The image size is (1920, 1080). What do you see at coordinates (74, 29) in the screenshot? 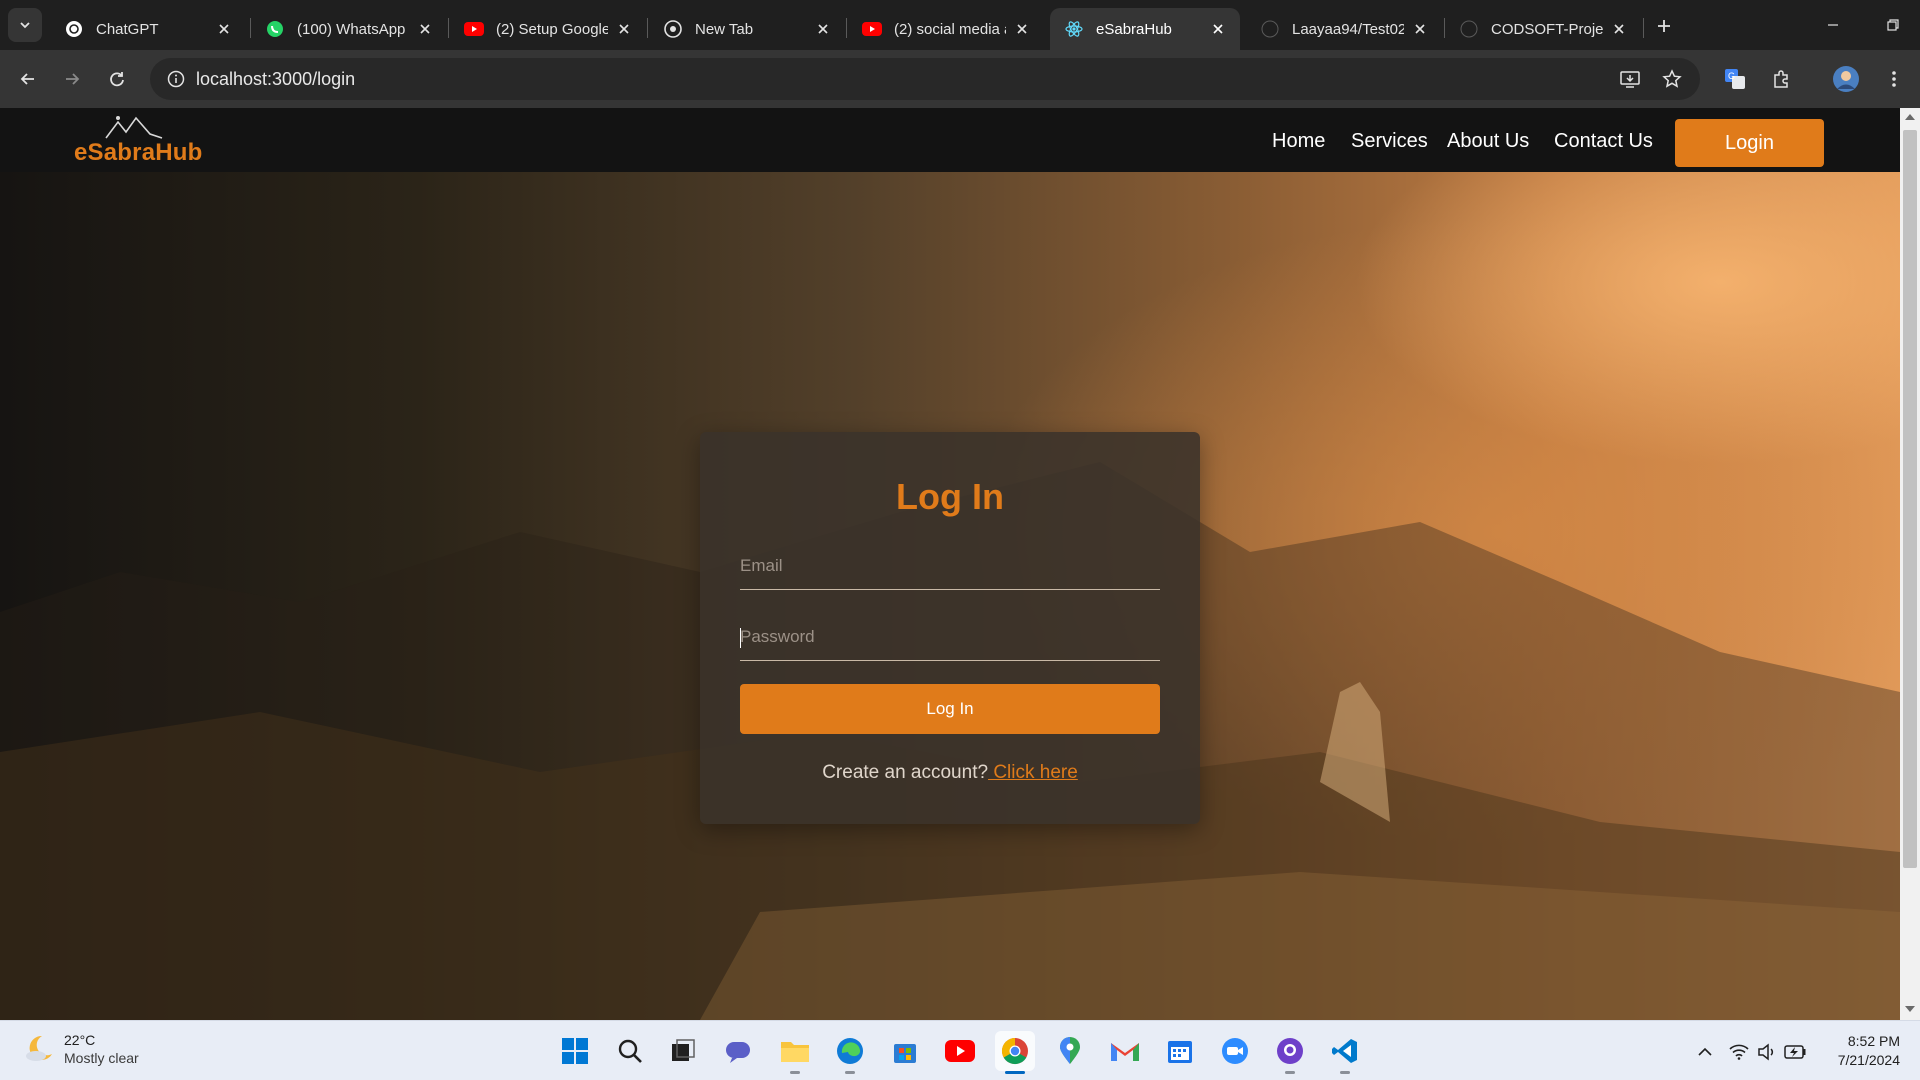
I see `chatgpt-icon` at bounding box center [74, 29].